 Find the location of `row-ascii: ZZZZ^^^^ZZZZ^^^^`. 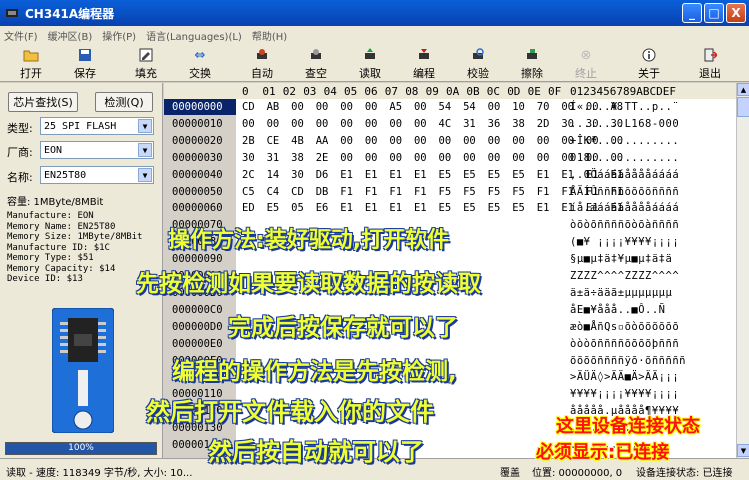

row-ascii: ZZZZ^^^^ZZZZ^^^^ is located at coordinates (625, 276).